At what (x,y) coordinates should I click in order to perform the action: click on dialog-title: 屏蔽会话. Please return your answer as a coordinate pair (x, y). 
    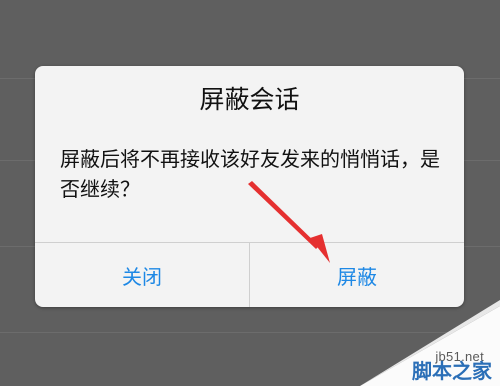
    Looking at the image, I should click on (249, 99).